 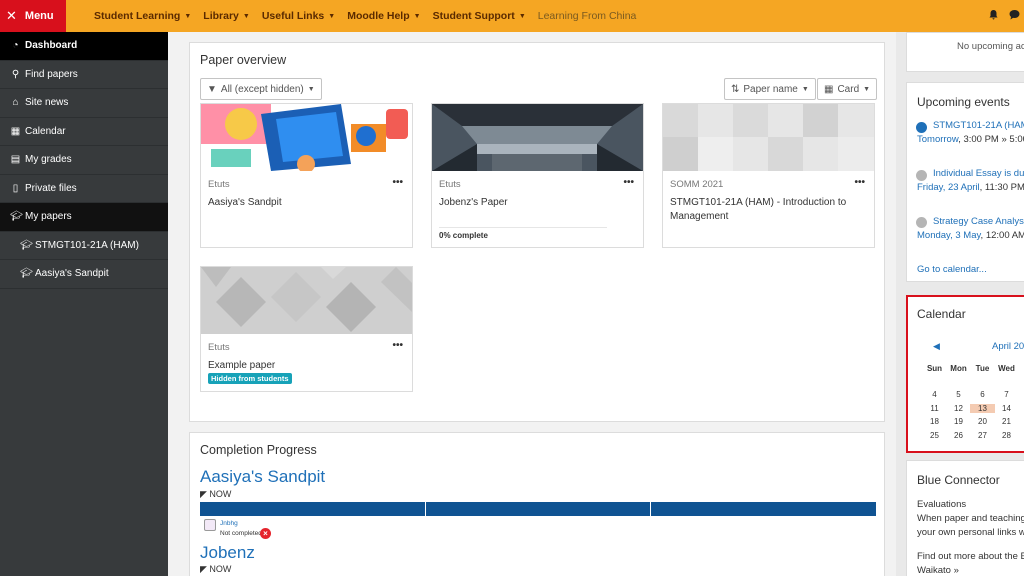 What do you see at coordinates (1006, 435) in the screenshot?
I see `calendar-day: 28` at bounding box center [1006, 435].